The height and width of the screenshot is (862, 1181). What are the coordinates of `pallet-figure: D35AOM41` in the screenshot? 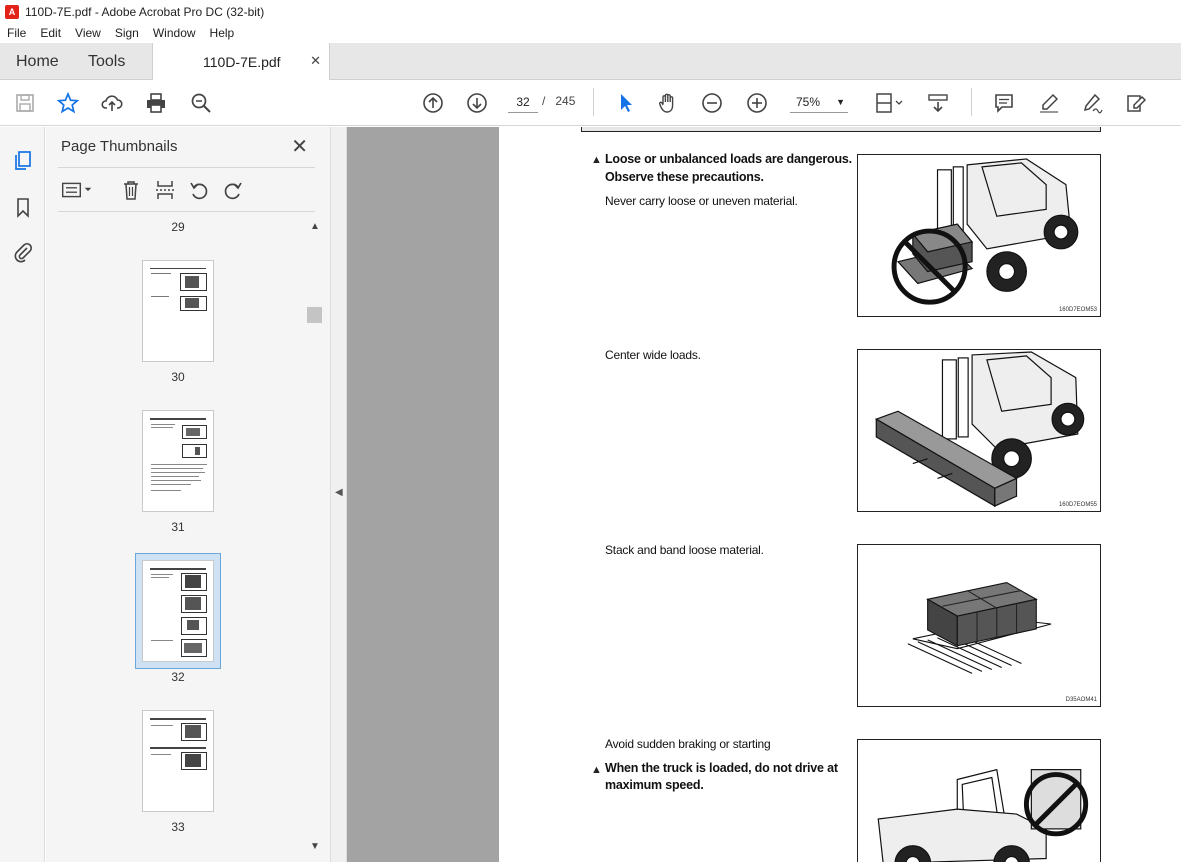 It's located at (979, 625).